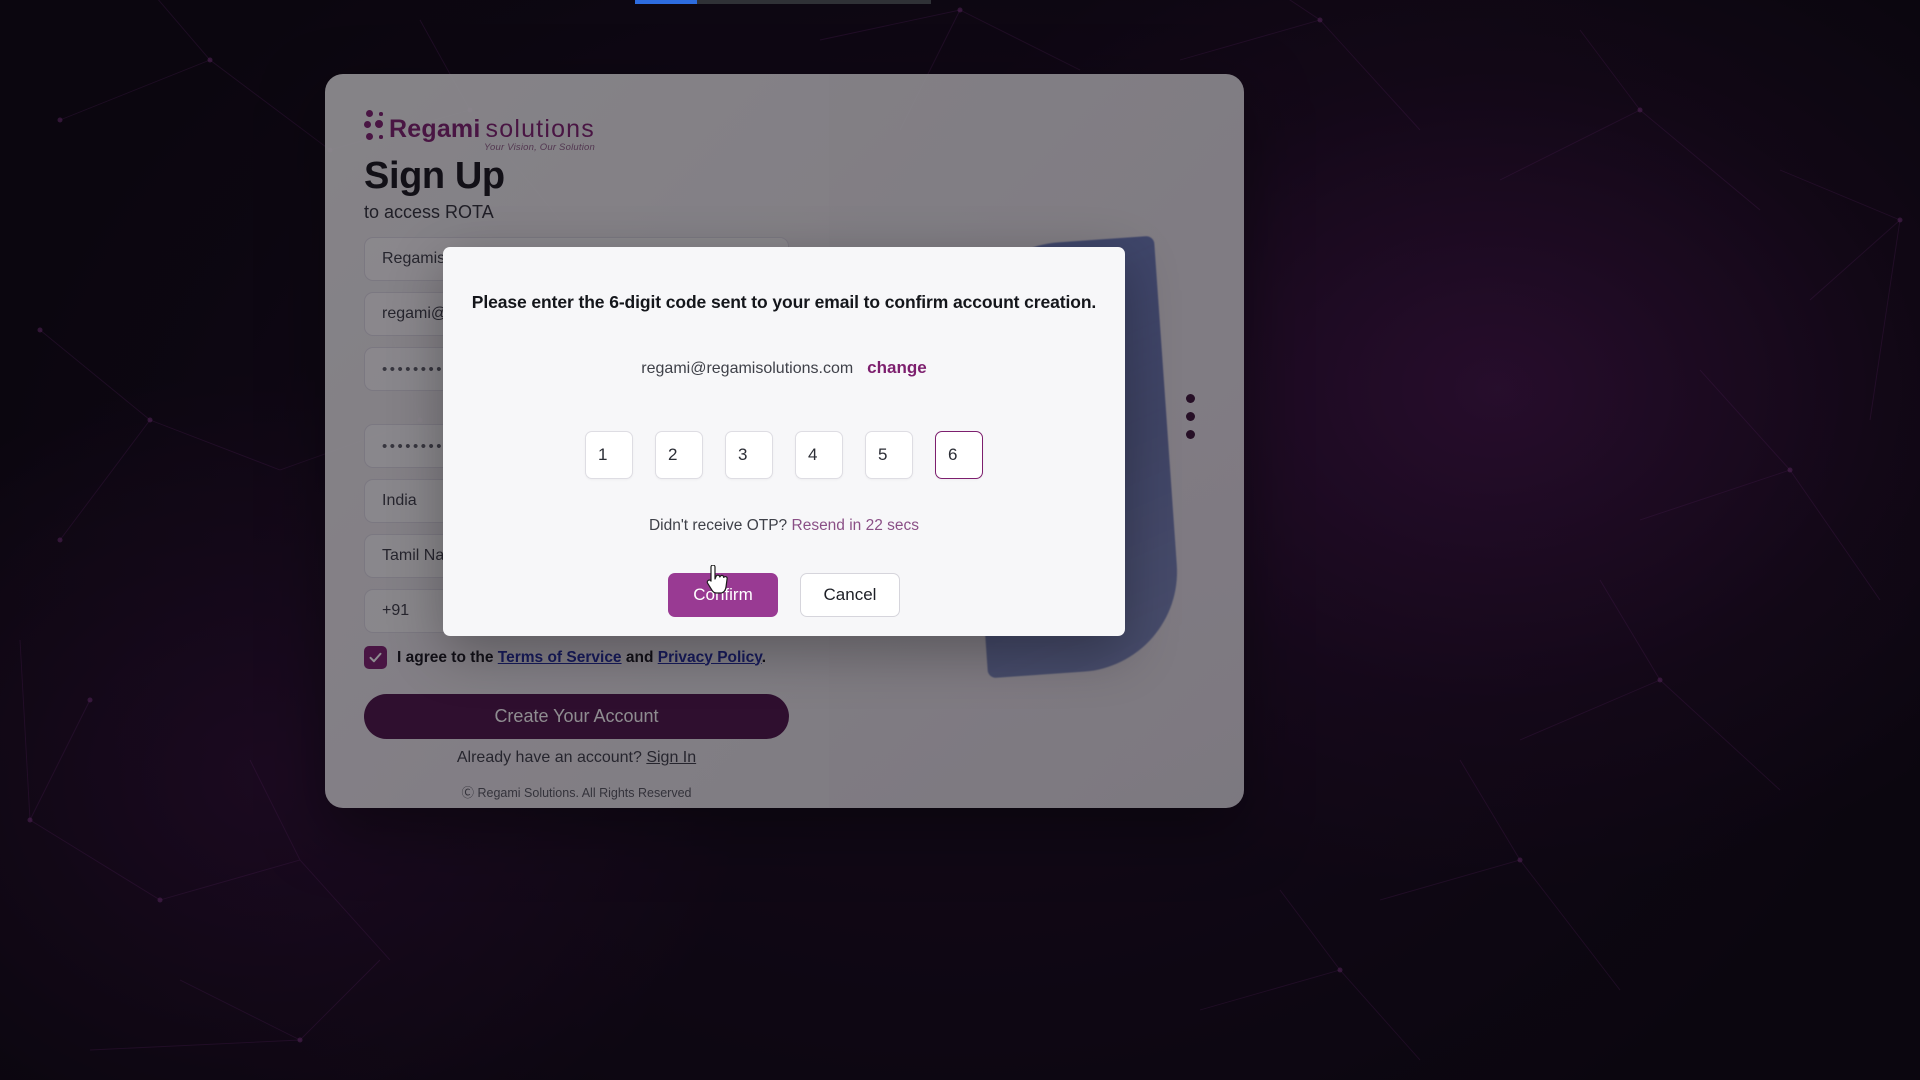 This screenshot has width=1920, height=1080. I want to click on resend-prompt-text: Didn't receive OTP?, so click(718, 525).